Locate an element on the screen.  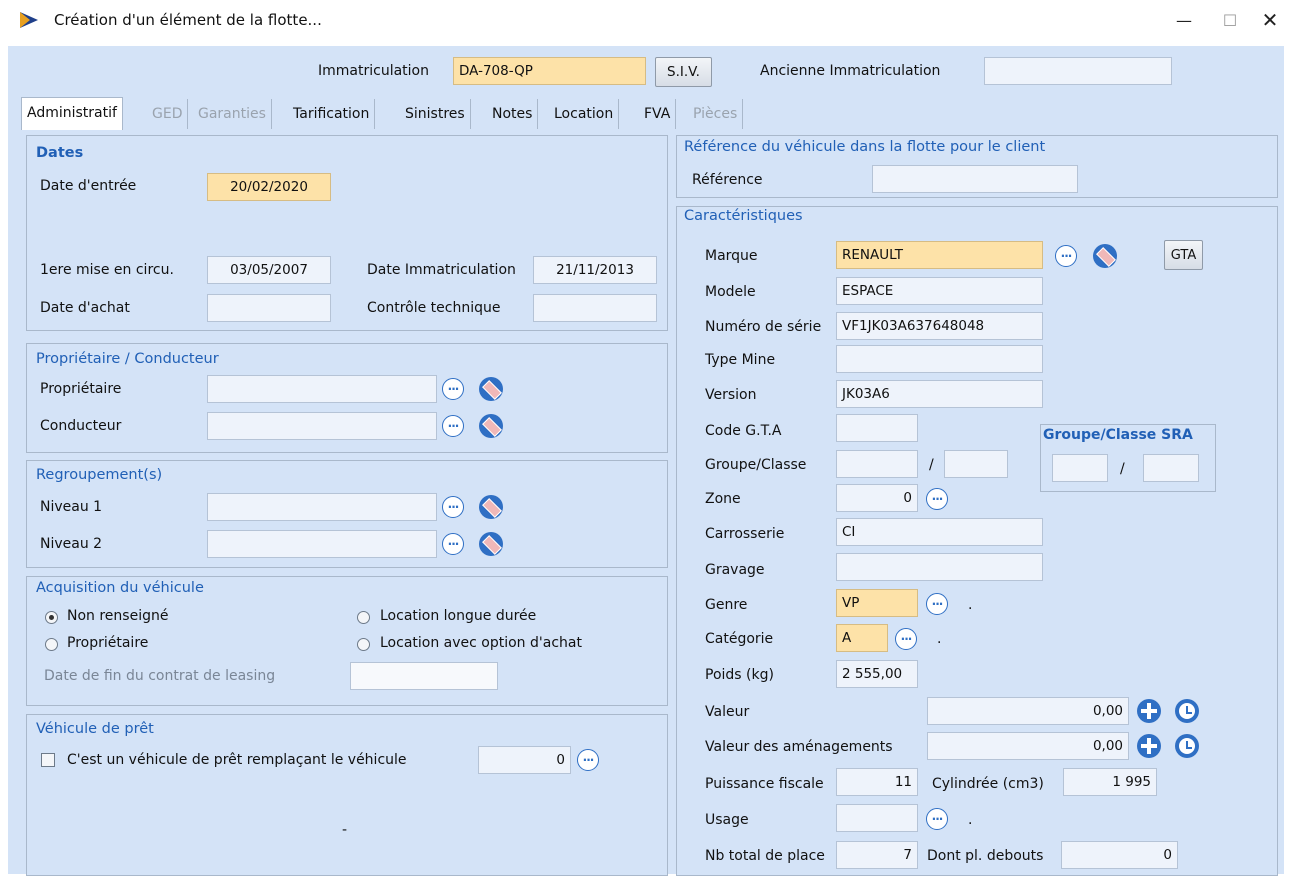
date-immatriculation-label: Date Immatriculation is located at coordinates (441, 270).